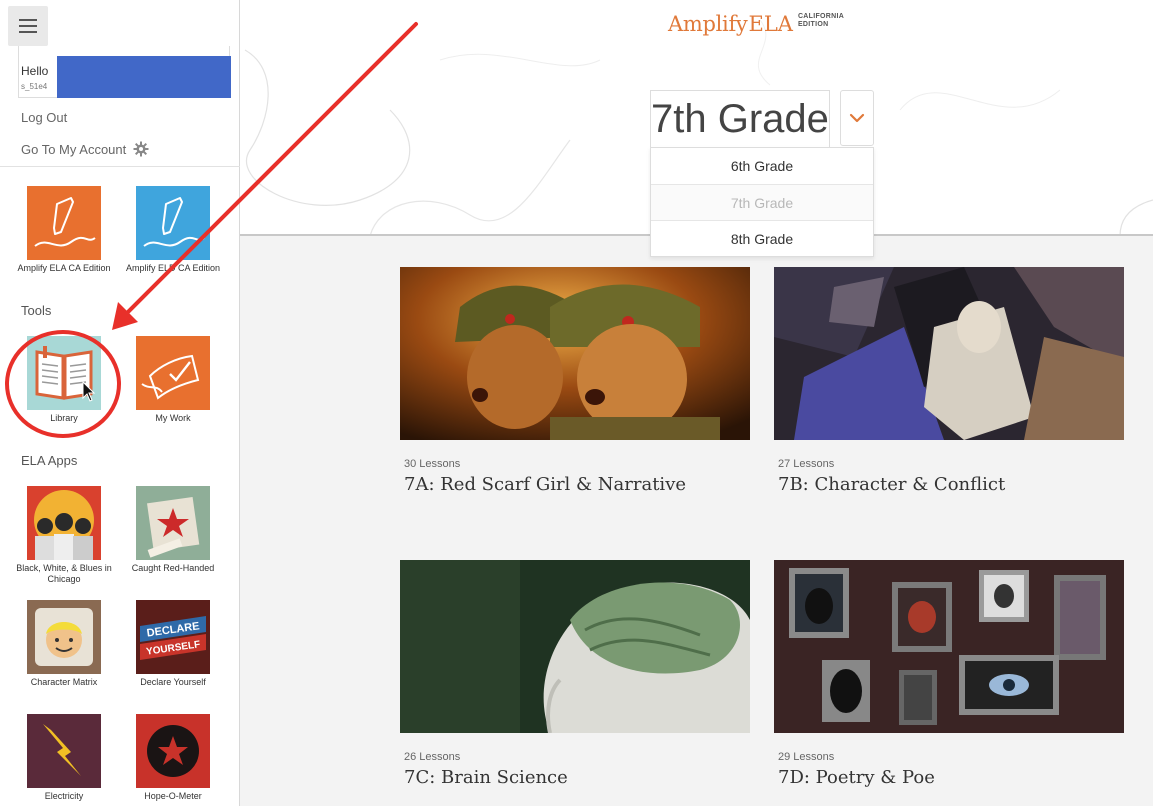  Describe the element at coordinates (64, 573) in the screenshot. I see `app-black-white-blues-label: Black, White, & Blues in Chicago` at that location.